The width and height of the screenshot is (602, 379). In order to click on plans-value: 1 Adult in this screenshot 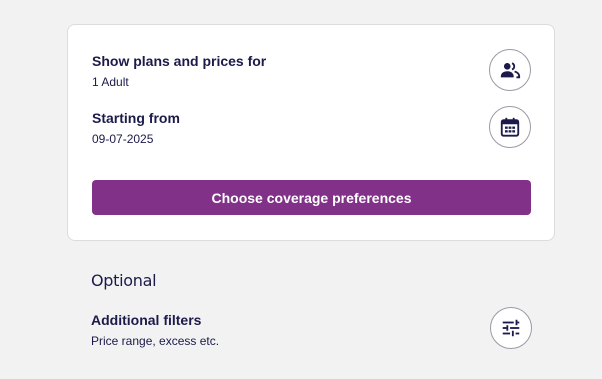, I will do `click(110, 82)`.